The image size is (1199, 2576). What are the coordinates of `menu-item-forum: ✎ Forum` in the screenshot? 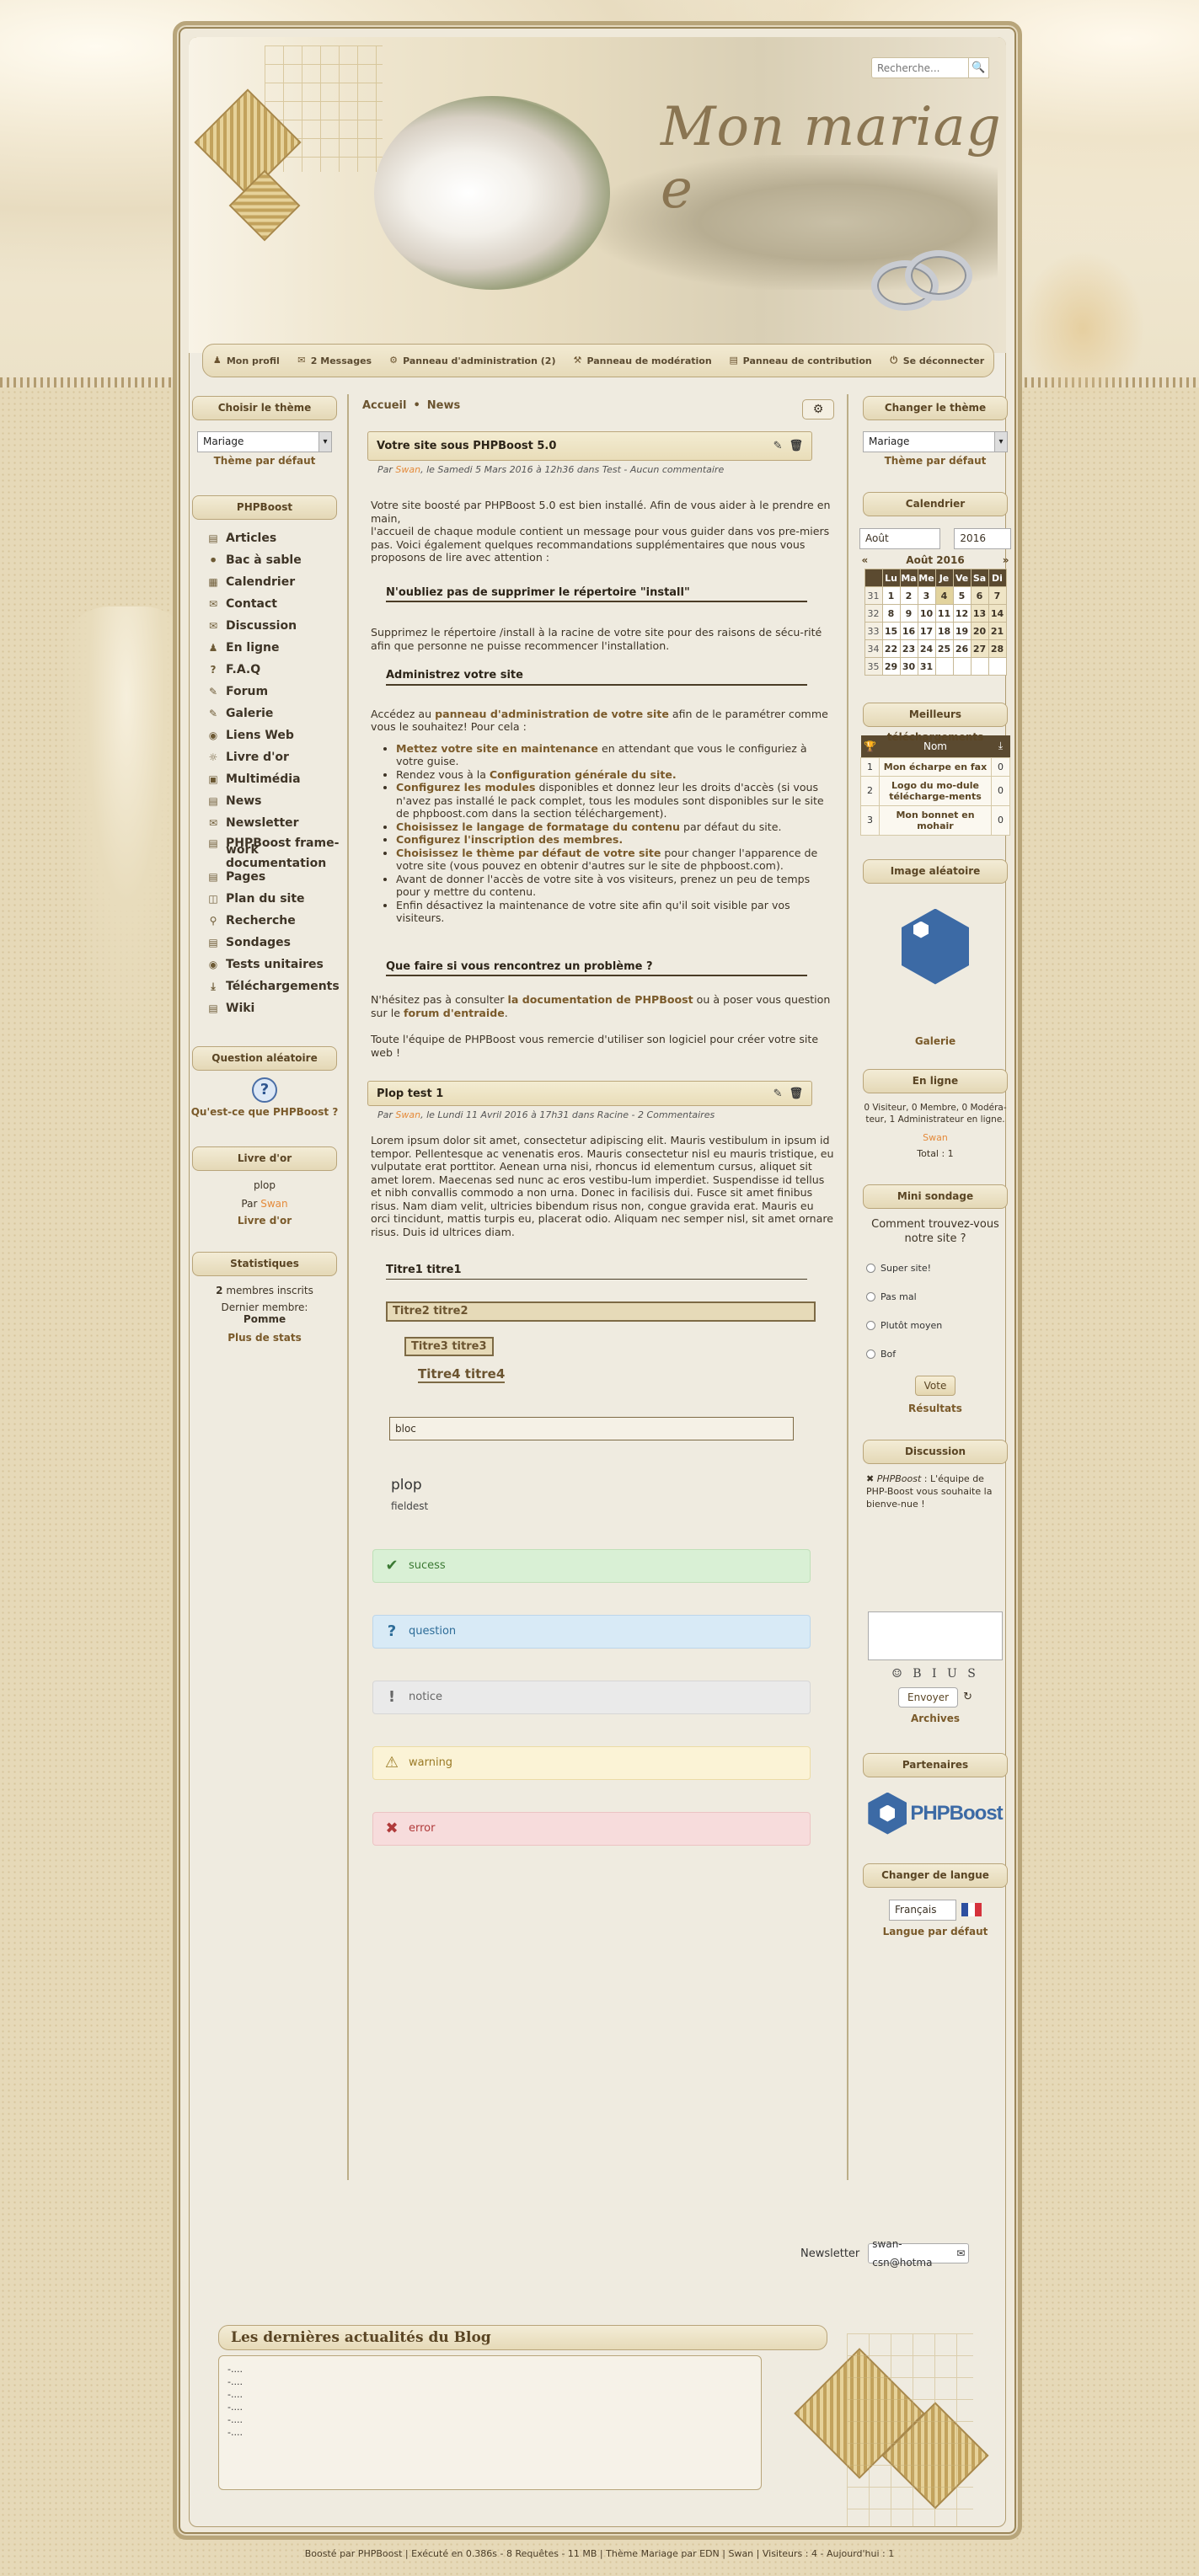 It's located at (273, 692).